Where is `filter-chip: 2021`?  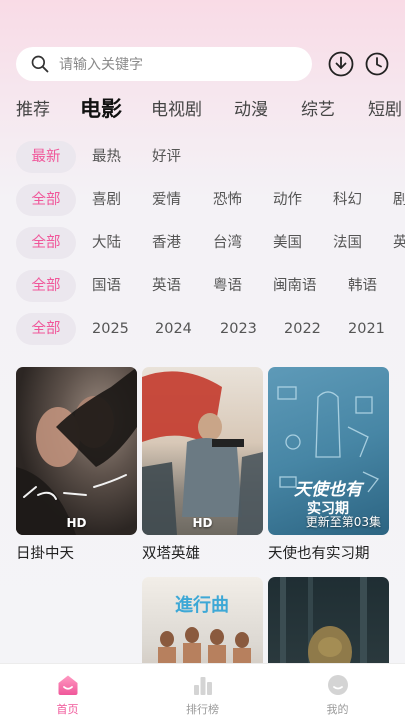 filter-chip: 2021 is located at coordinates (366, 329).